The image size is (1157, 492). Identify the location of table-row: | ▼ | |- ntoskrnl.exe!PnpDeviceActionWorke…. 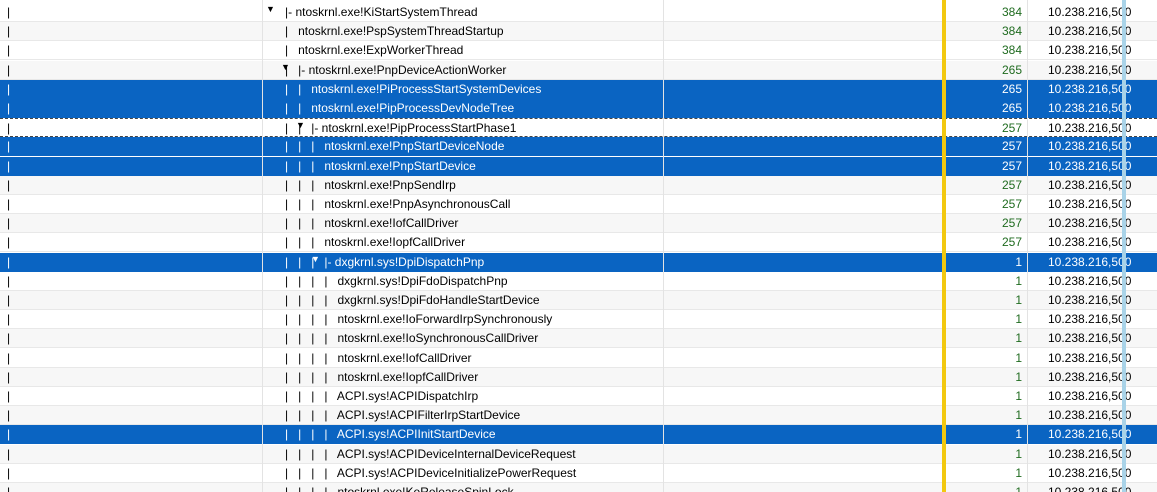
(578, 70).